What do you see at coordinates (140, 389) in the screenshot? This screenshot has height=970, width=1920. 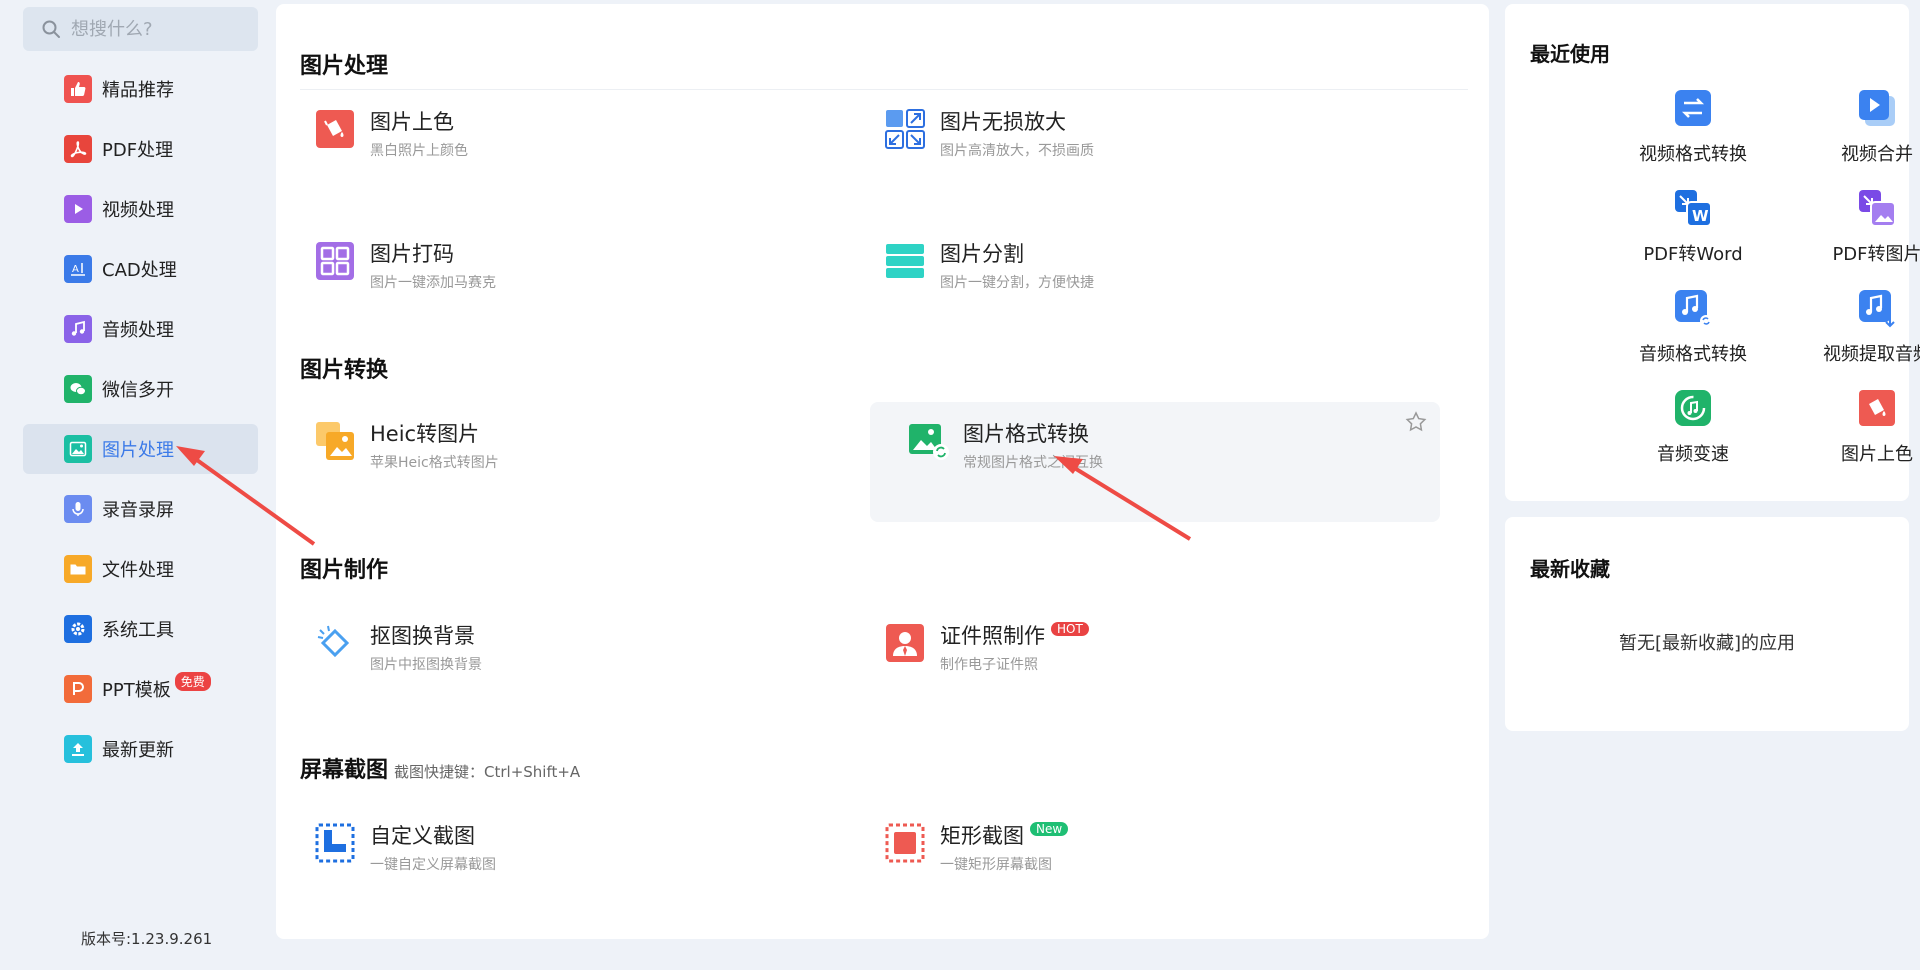 I see `sidebar-item-wechat: 微信多开` at bounding box center [140, 389].